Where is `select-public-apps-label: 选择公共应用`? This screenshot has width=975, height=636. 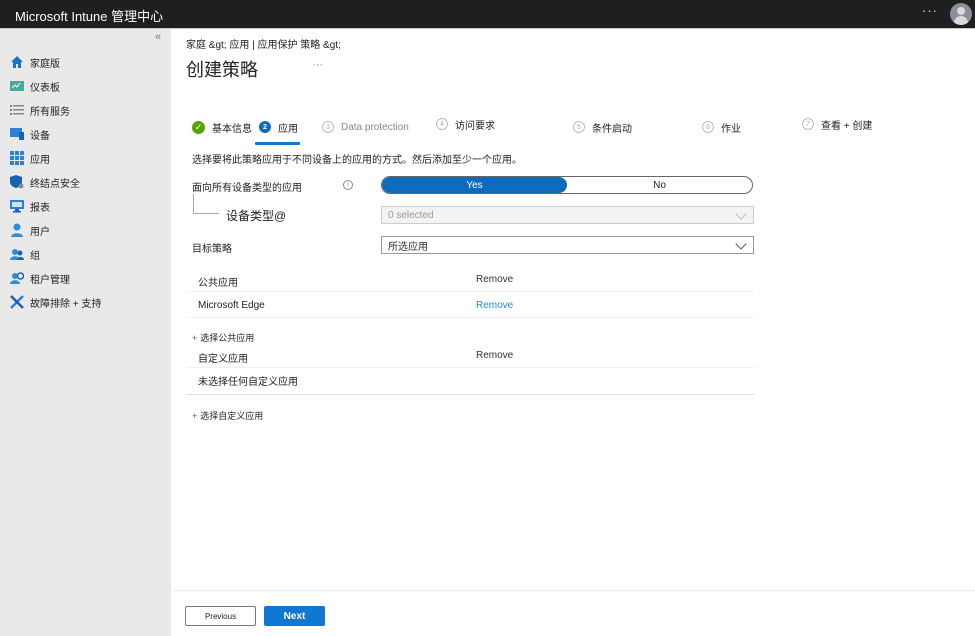 select-public-apps-label: 选择公共应用 is located at coordinates (227, 338).